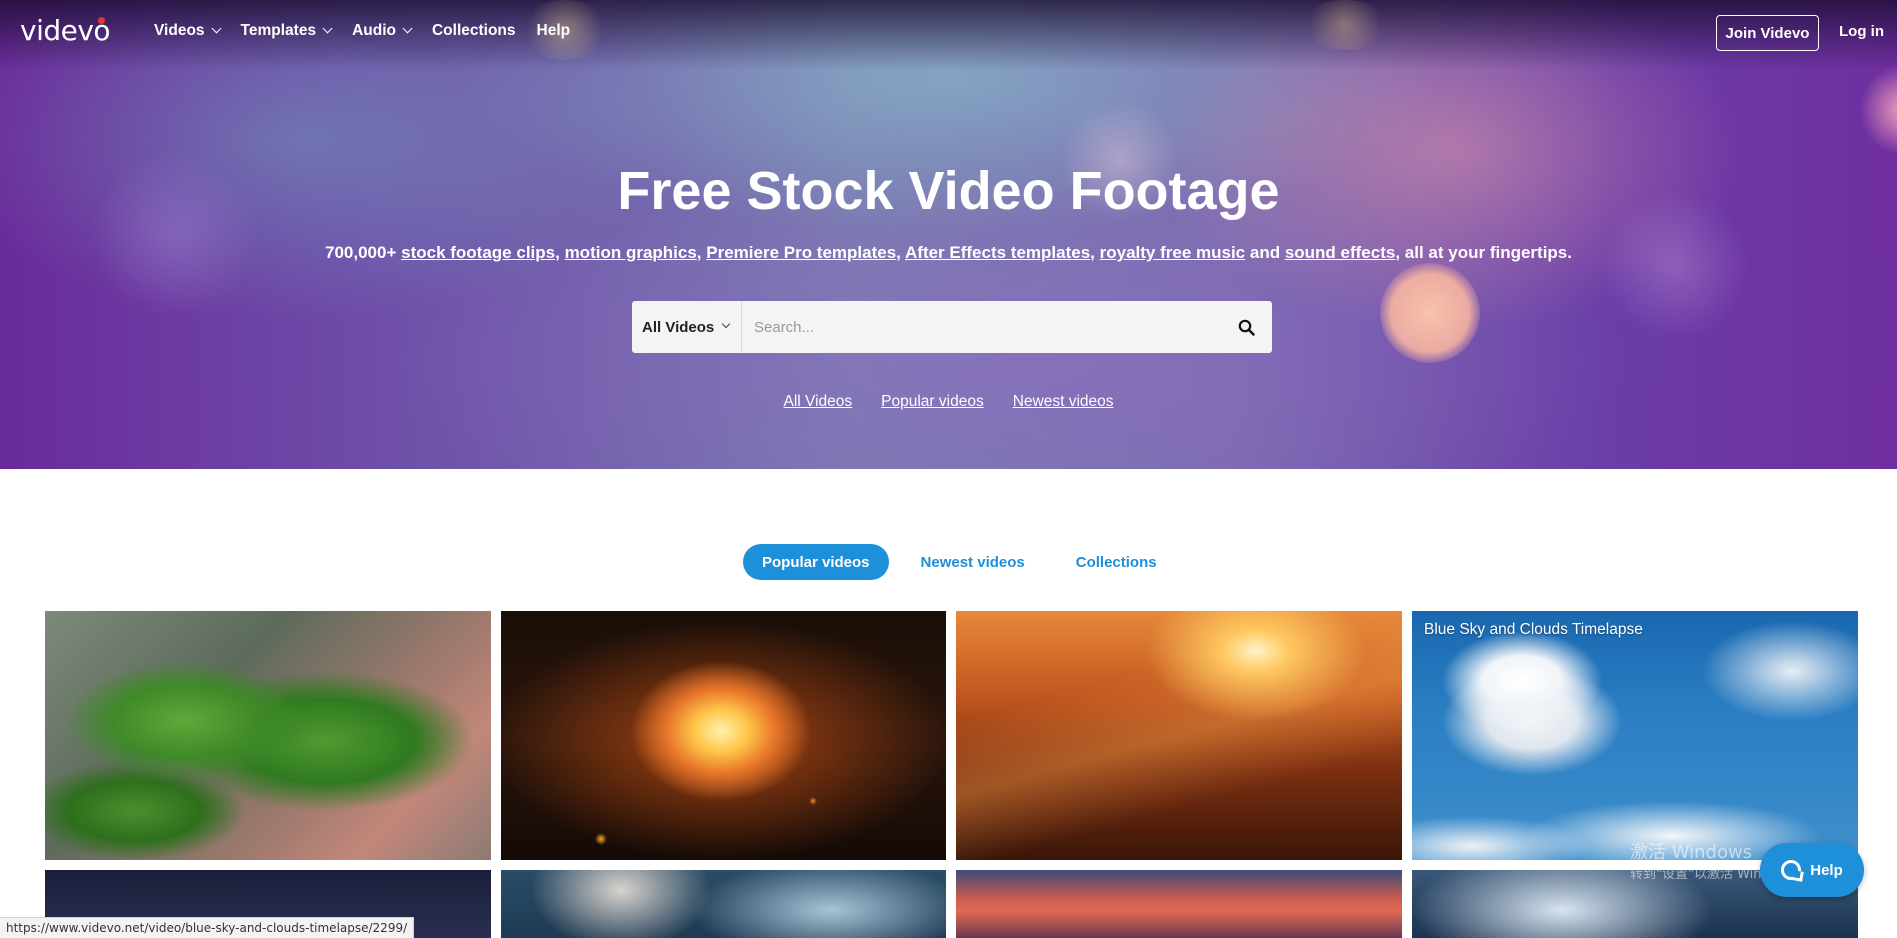 The height and width of the screenshot is (938, 1897). What do you see at coordinates (631, 252) in the screenshot?
I see `motion-graphics-link: motion graphics` at bounding box center [631, 252].